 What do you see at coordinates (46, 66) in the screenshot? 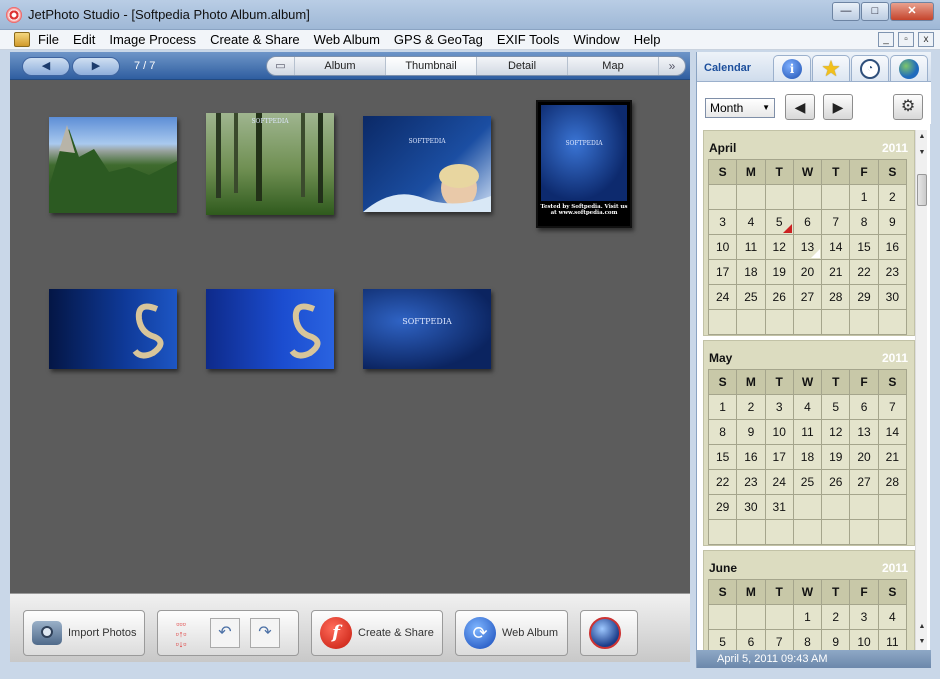
I see `previous-album-button: ◀` at bounding box center [46, 66].